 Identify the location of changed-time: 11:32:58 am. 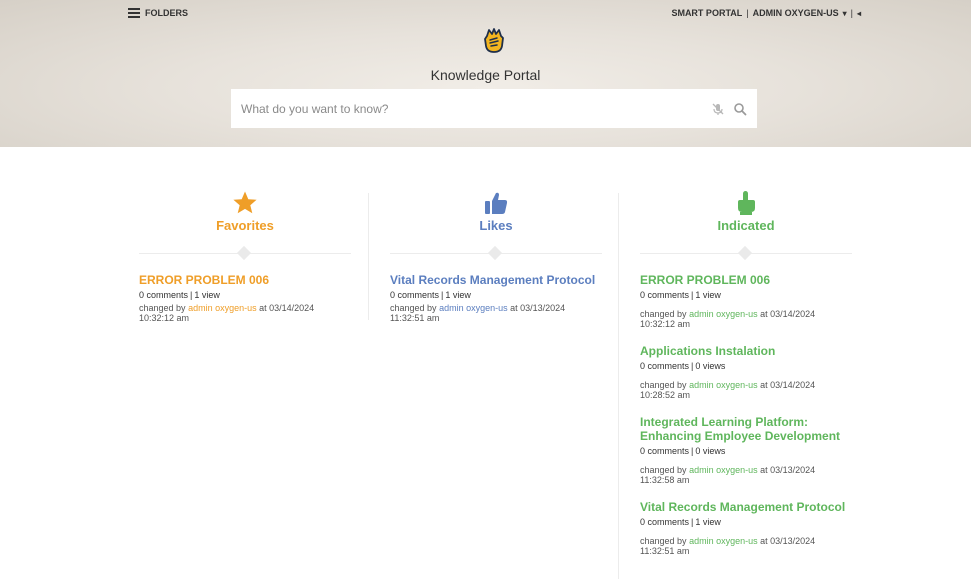
(665, 480).